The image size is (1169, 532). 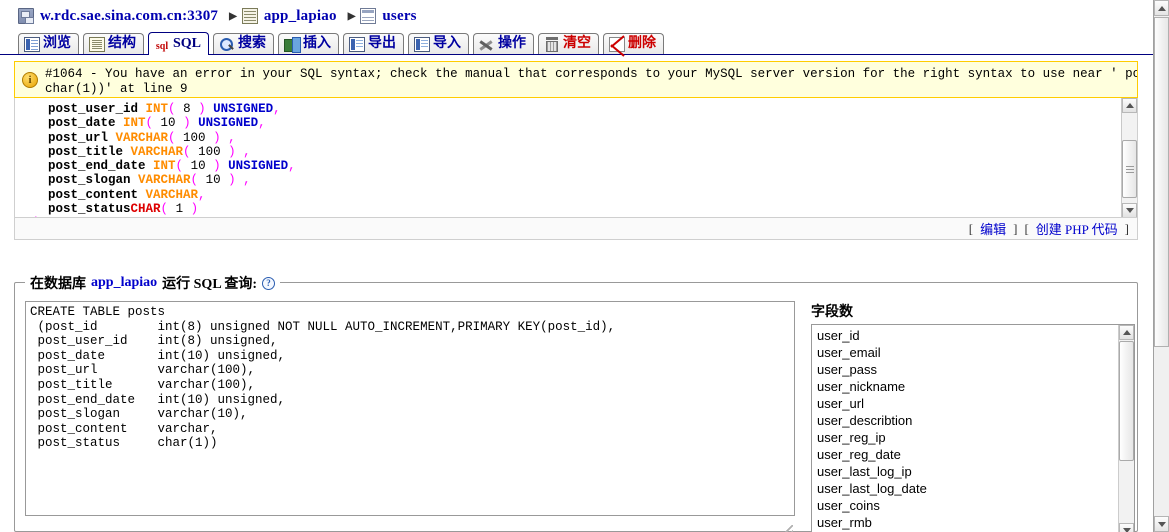 What do you see at coordinates (249, 16) in the screenshot?
I see `database-icon` at bounding box center [249, 16].